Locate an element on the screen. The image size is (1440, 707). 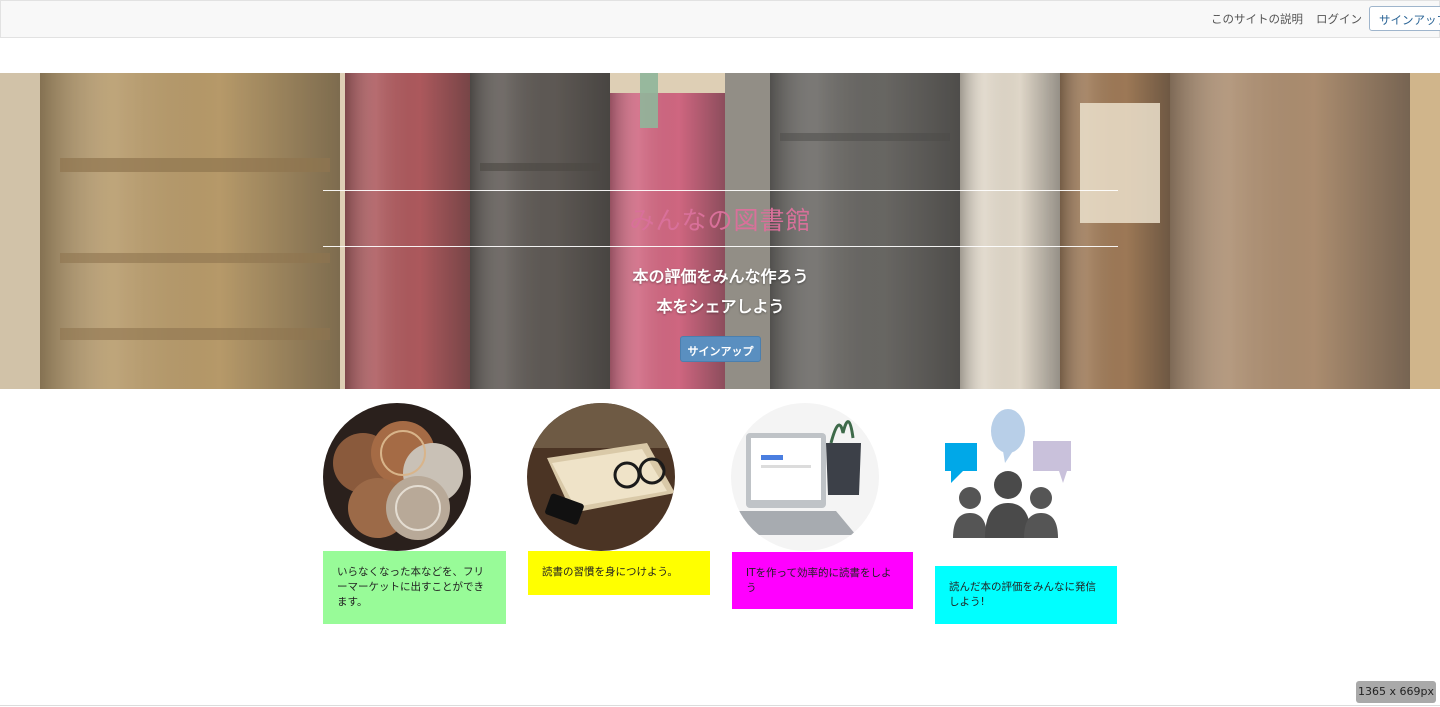
book-and-glasses-photo is located at coordinates (601, 477).